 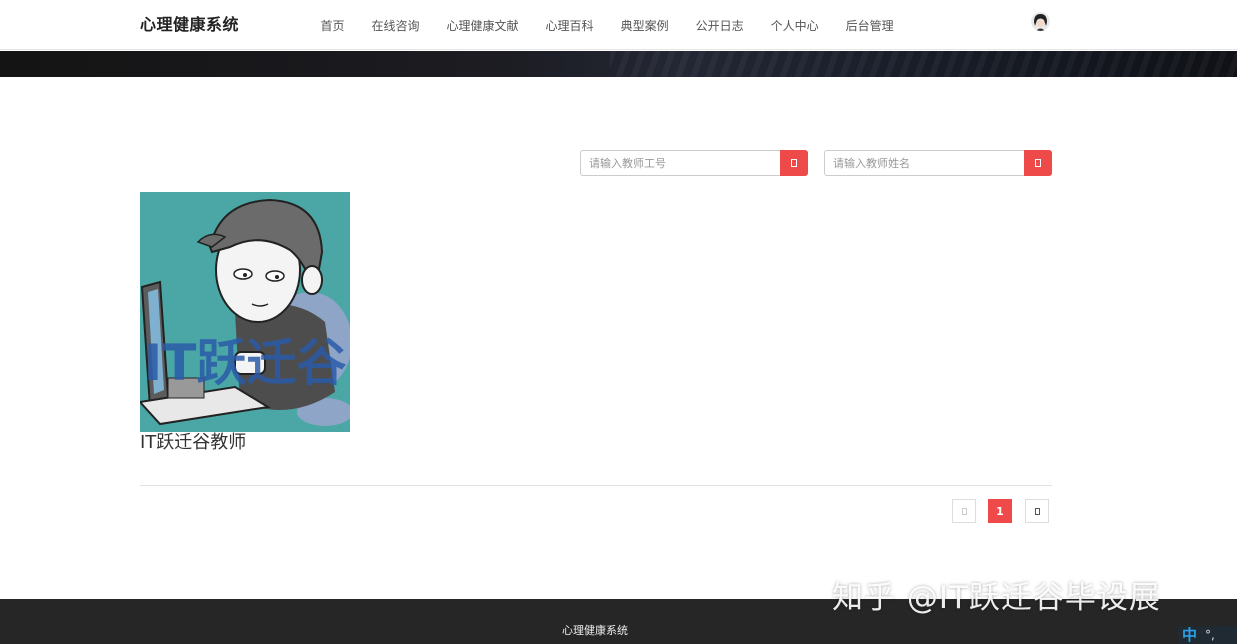 What do you see at coordinates (595, 630) in the screenshot?
I see `footer-text: 心理健康系统` at bounding box center [595, 630].